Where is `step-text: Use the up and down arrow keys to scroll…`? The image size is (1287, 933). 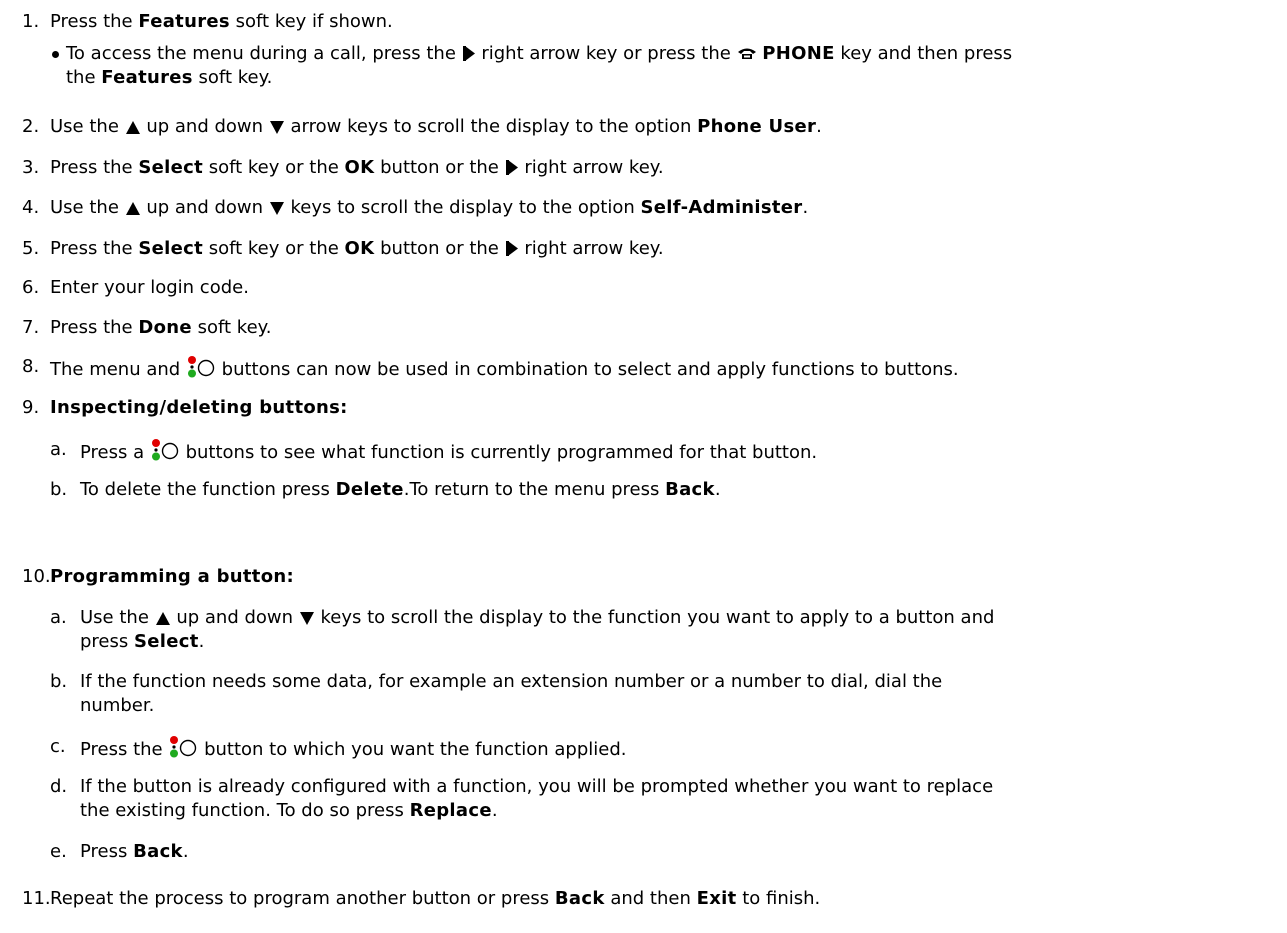
step-text: Use the up and down arrow keys to scroll… is located at coordinates (436, 127).